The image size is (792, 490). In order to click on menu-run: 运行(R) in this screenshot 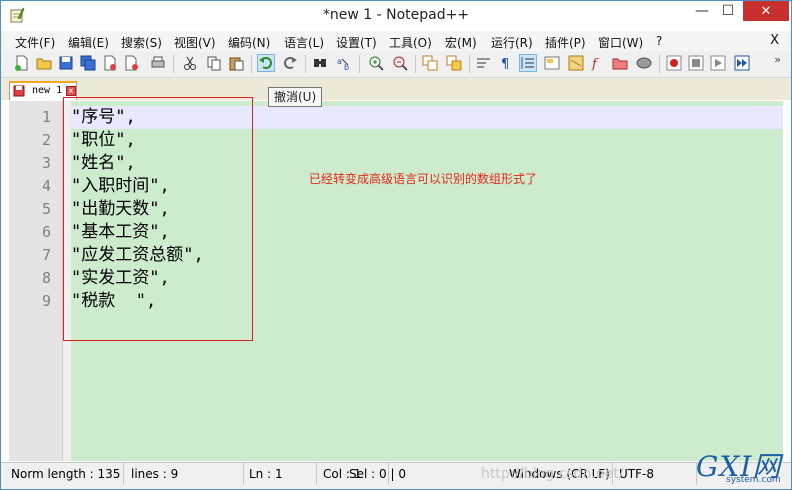, I will do `click(512, 42)`.